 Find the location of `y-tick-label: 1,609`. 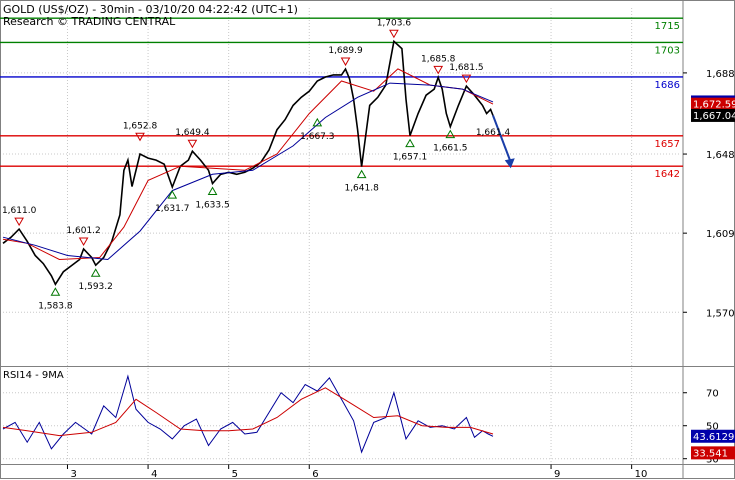

y-tick-label: 1,609 is located at coordinates (720, 234).